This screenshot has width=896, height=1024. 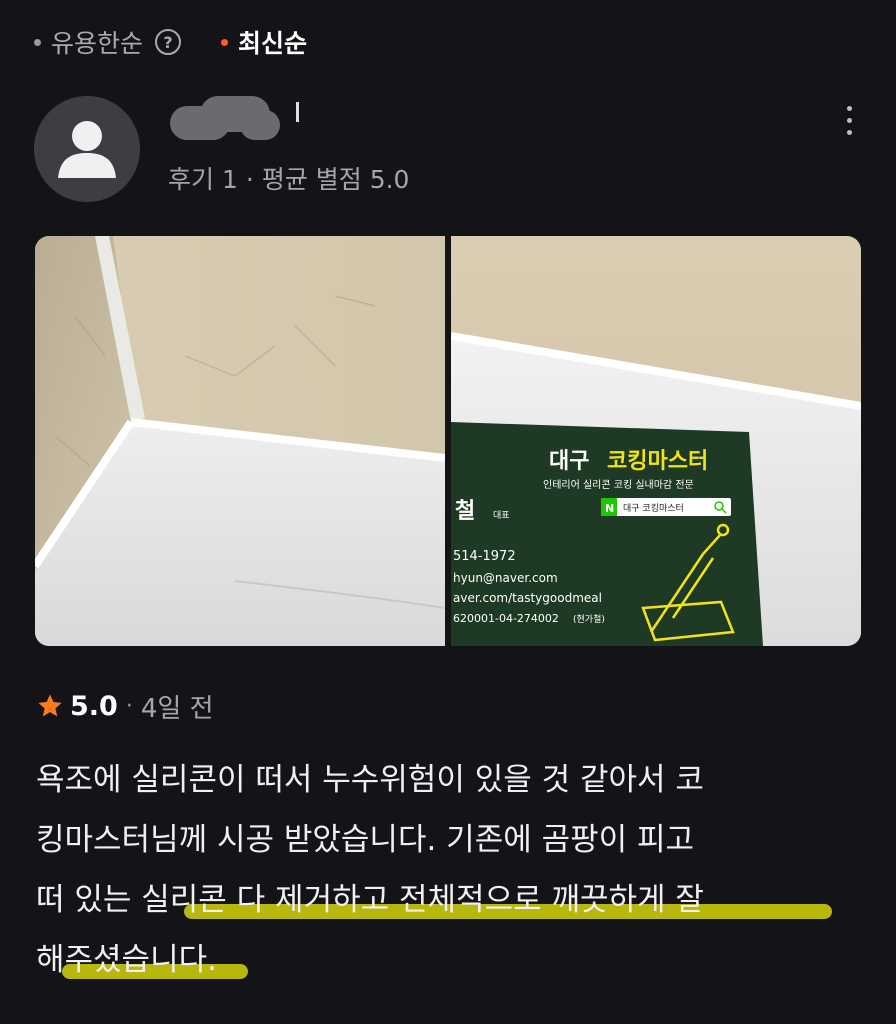 I want to click on star-icon, so click(x=50, y=705).